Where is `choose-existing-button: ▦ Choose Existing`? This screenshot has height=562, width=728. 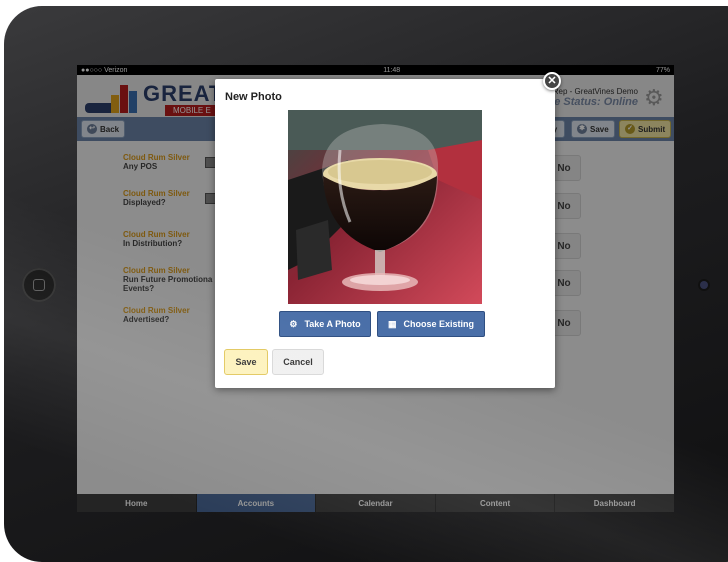 choose-existing-button: ▦ Choose Existing is located at coordinates (431, 324).